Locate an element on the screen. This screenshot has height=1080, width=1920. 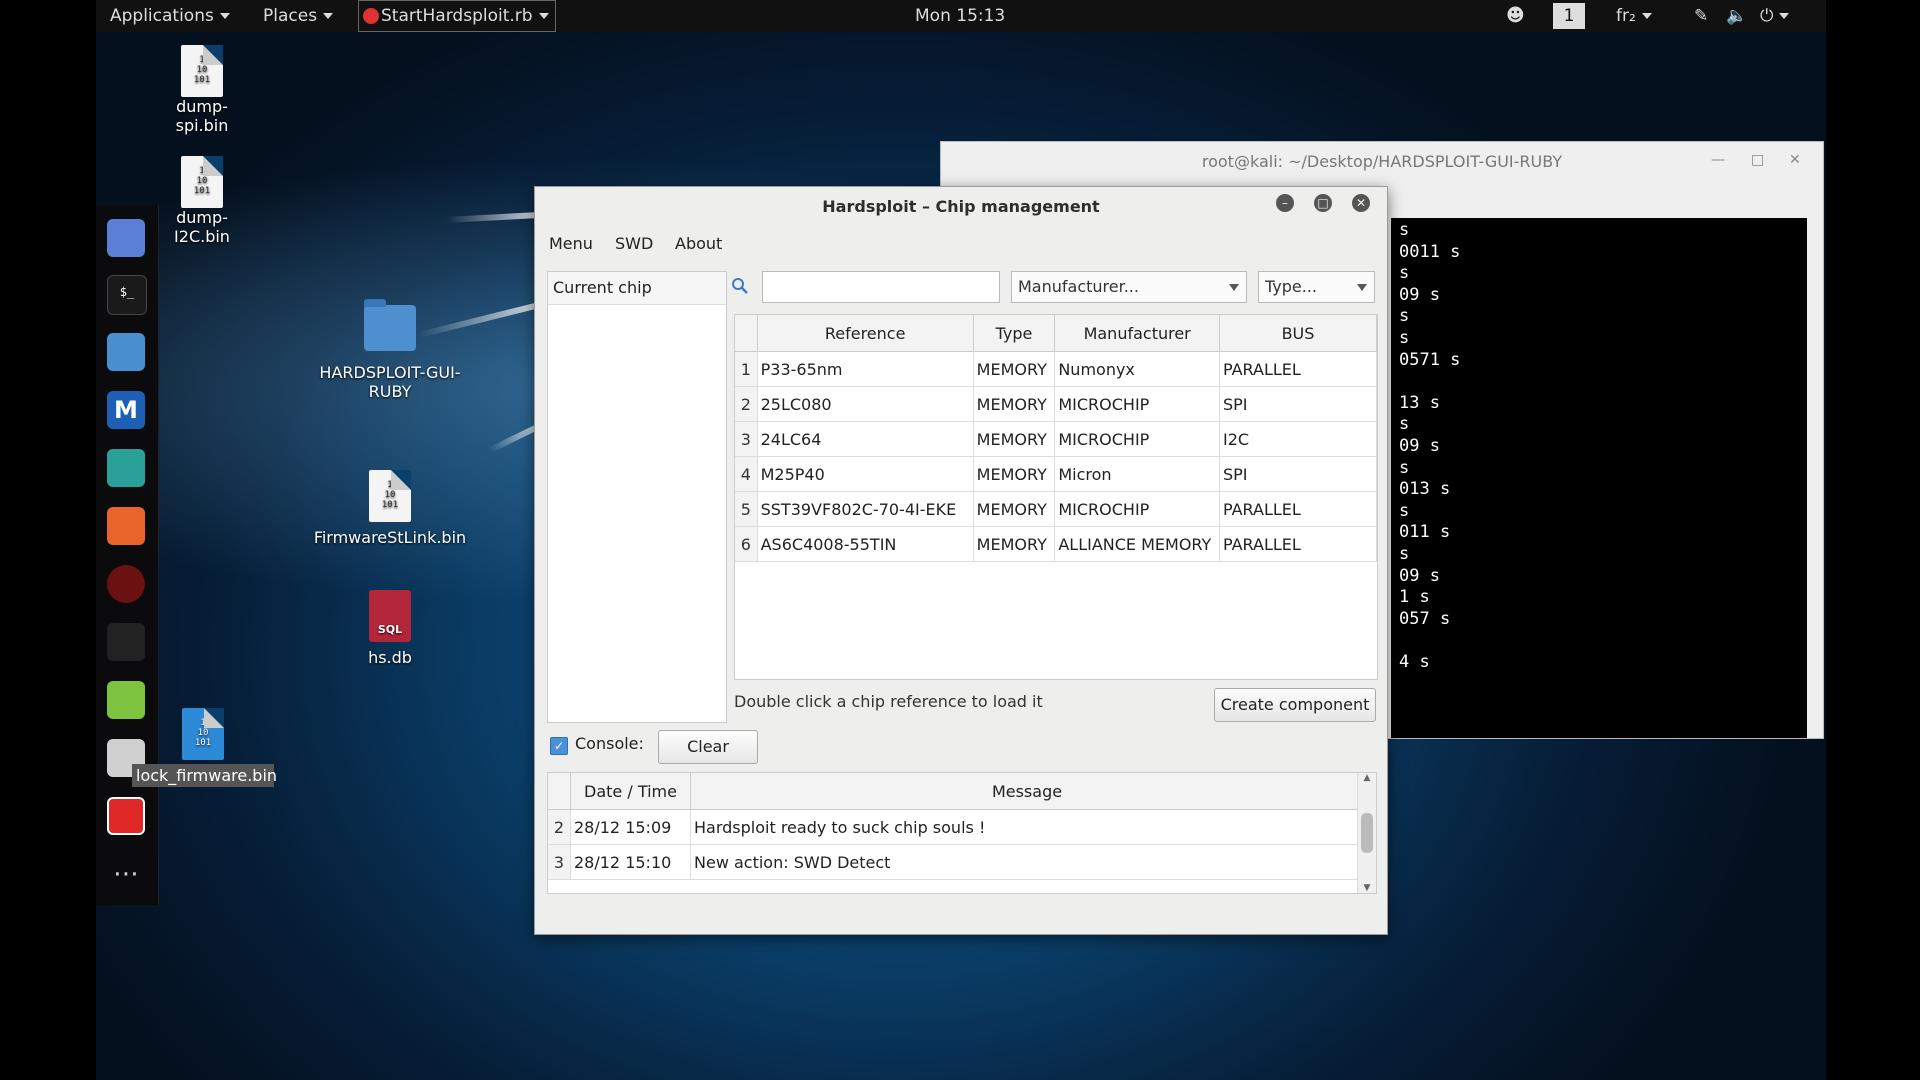
column-header-bus: BUS is located at coordinates (1298, 333).